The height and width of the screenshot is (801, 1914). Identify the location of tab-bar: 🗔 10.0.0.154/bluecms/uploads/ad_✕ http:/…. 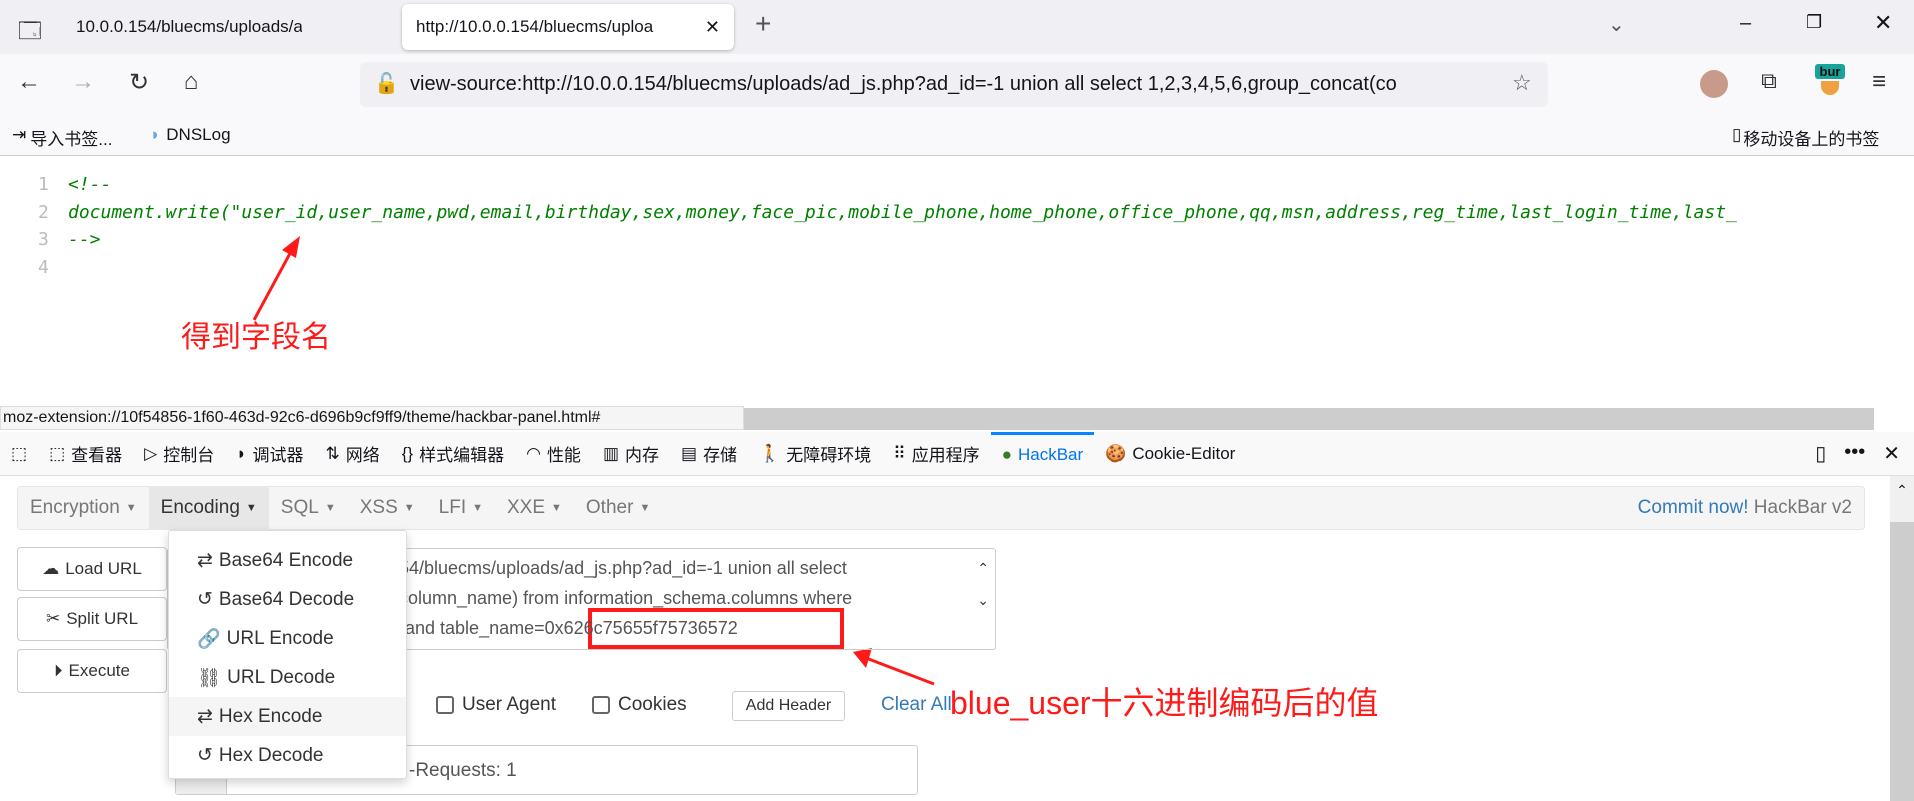
(957, 27).